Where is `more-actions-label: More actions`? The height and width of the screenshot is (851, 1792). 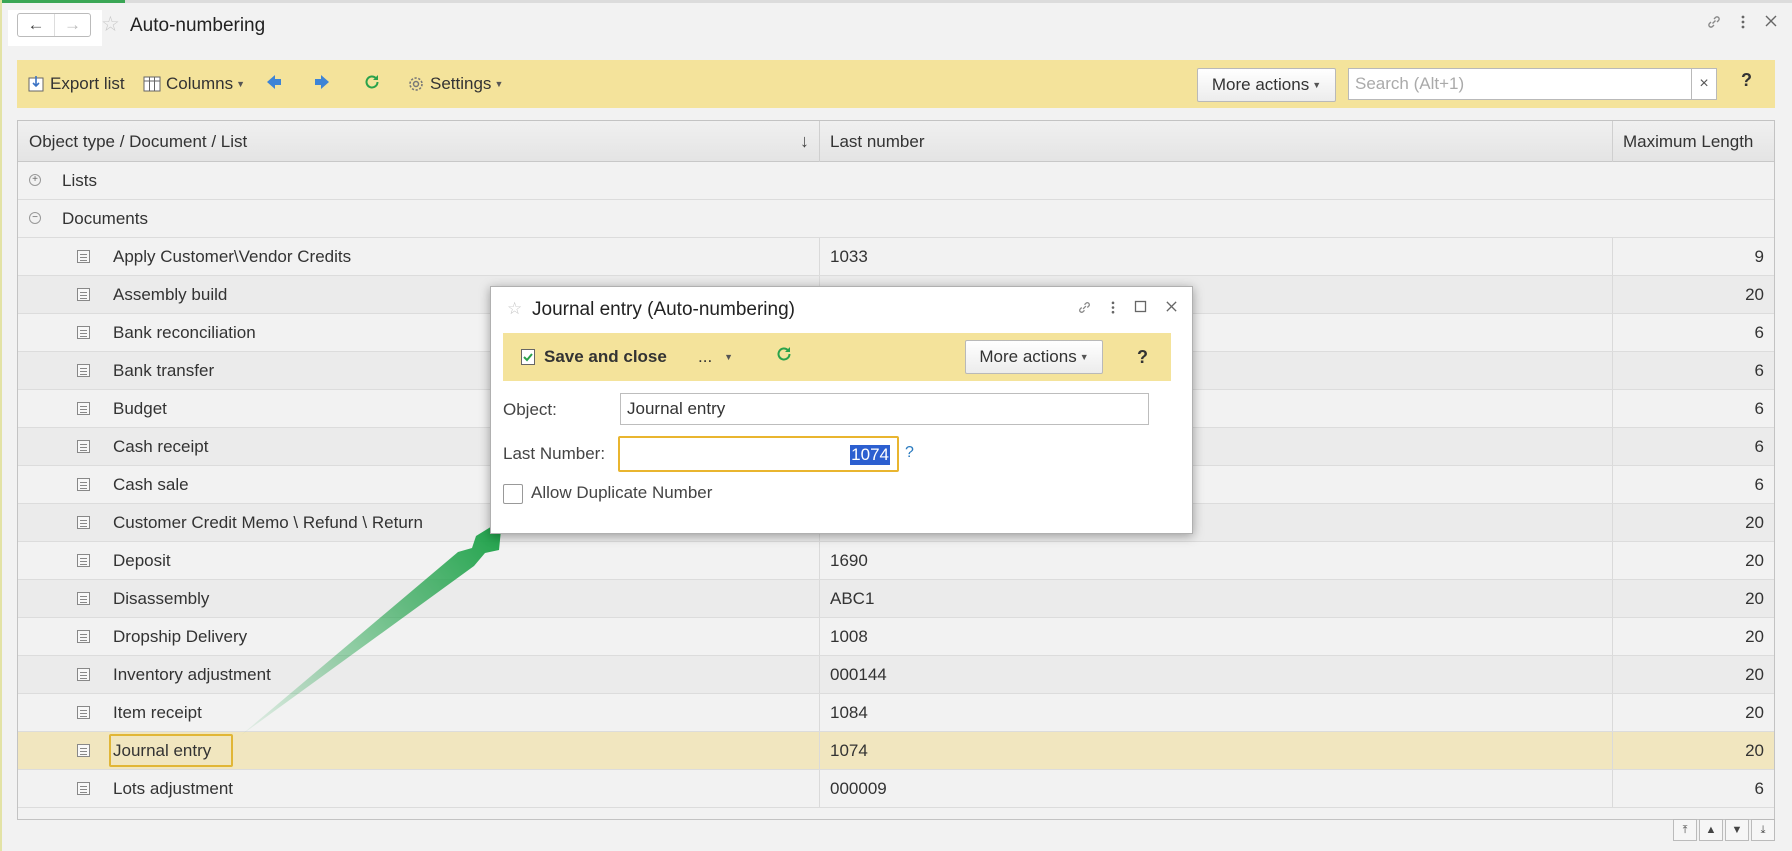 more-actions-label: More actions is located at coordinates (1028, 356).